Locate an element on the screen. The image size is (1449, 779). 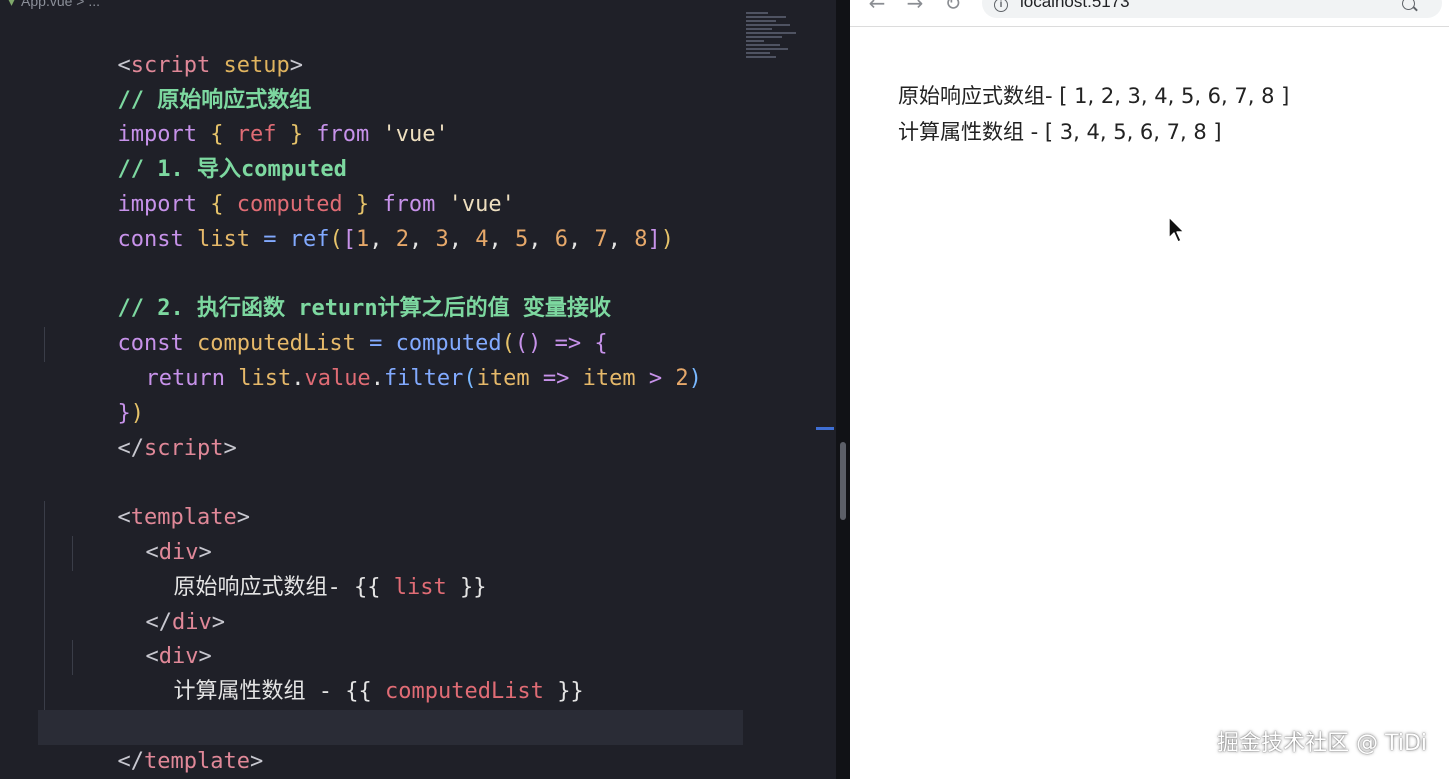
minimap is located at coordinates (776, 39).